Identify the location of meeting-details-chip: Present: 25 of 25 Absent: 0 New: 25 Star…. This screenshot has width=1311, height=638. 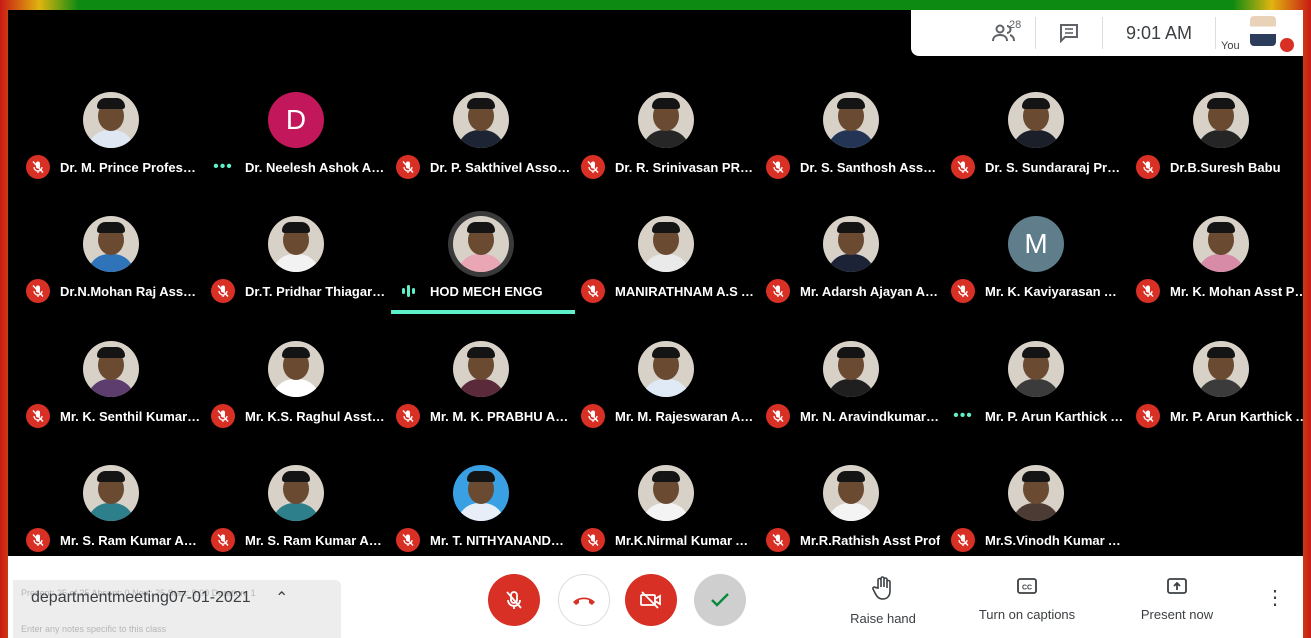
(177, 609).